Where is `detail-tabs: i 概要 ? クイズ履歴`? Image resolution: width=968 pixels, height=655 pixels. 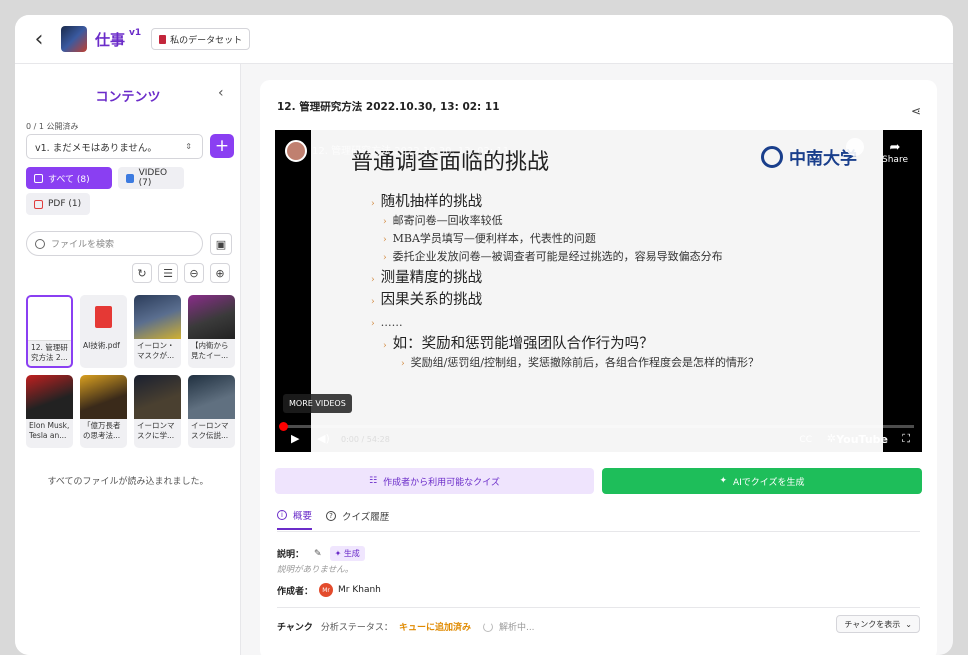
detail-tabs: i 概要 ? クイズ履歴 is located at coordinates (340, 519).